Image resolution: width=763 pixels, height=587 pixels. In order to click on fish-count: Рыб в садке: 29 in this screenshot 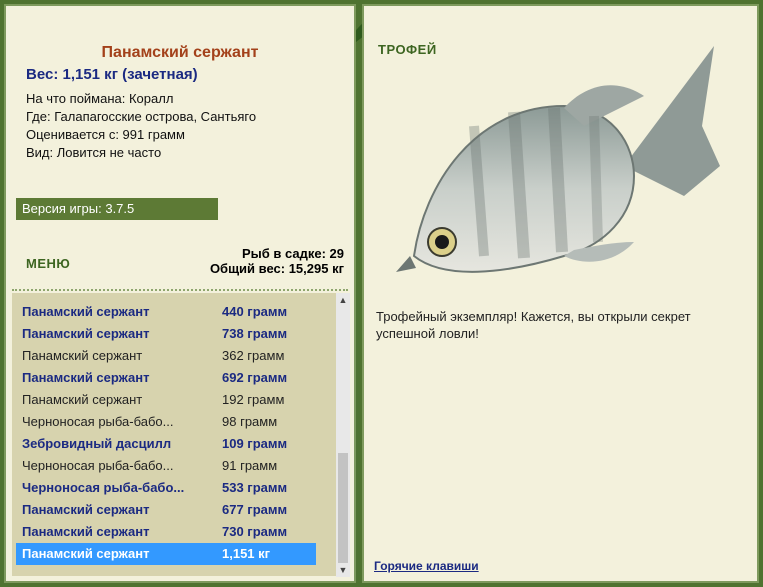, I will do `click(292, 253)`.